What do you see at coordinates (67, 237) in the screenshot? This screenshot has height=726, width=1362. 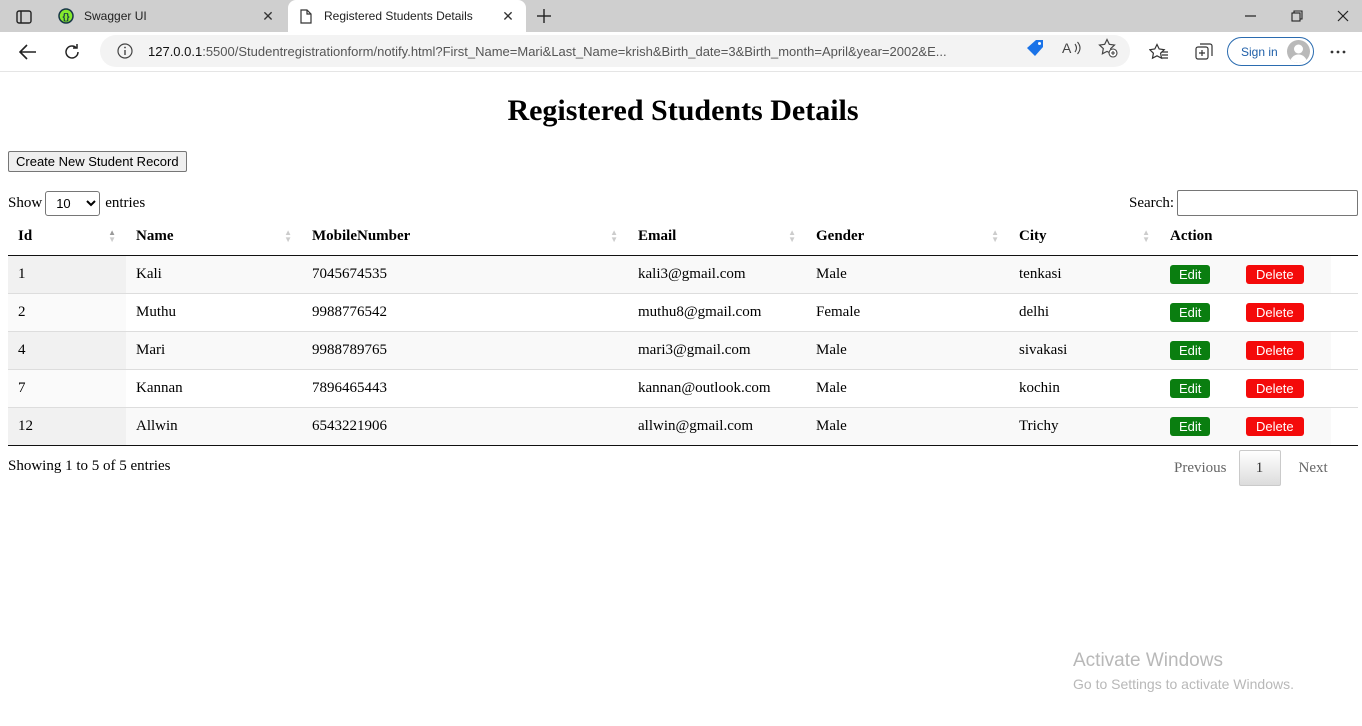 I see `column-header-id: Id ▲ ▼` at bounding box center [67, 237].